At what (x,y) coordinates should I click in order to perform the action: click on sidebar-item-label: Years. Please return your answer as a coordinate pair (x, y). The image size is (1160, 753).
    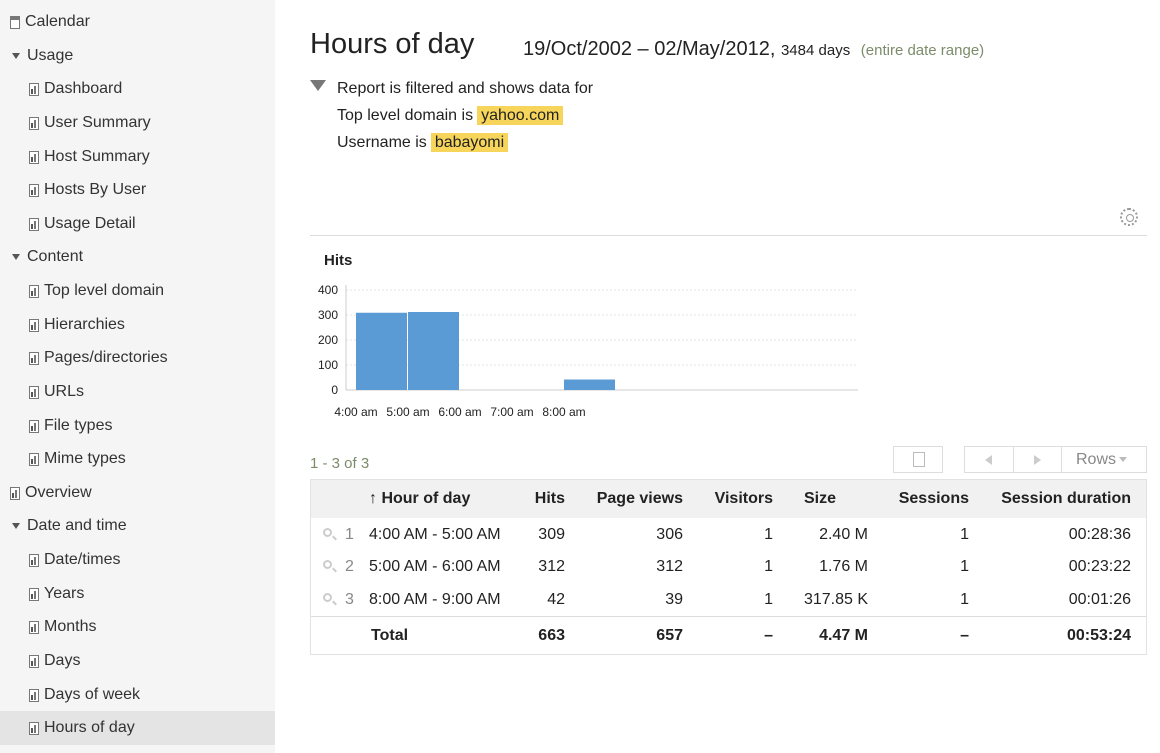
    Looking at the image, I should click on (64, 593).